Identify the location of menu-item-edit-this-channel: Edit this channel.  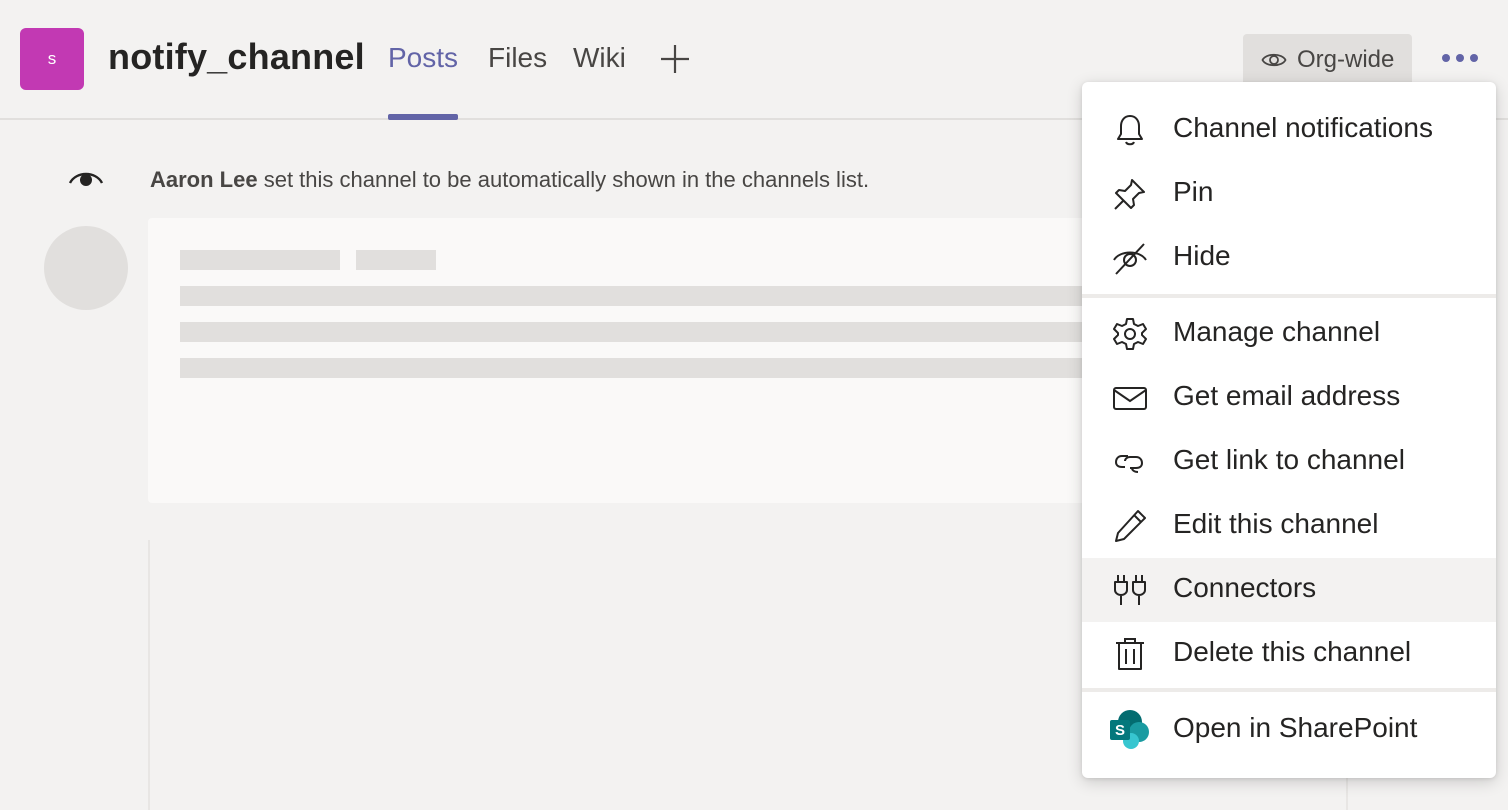
(1289, 526).